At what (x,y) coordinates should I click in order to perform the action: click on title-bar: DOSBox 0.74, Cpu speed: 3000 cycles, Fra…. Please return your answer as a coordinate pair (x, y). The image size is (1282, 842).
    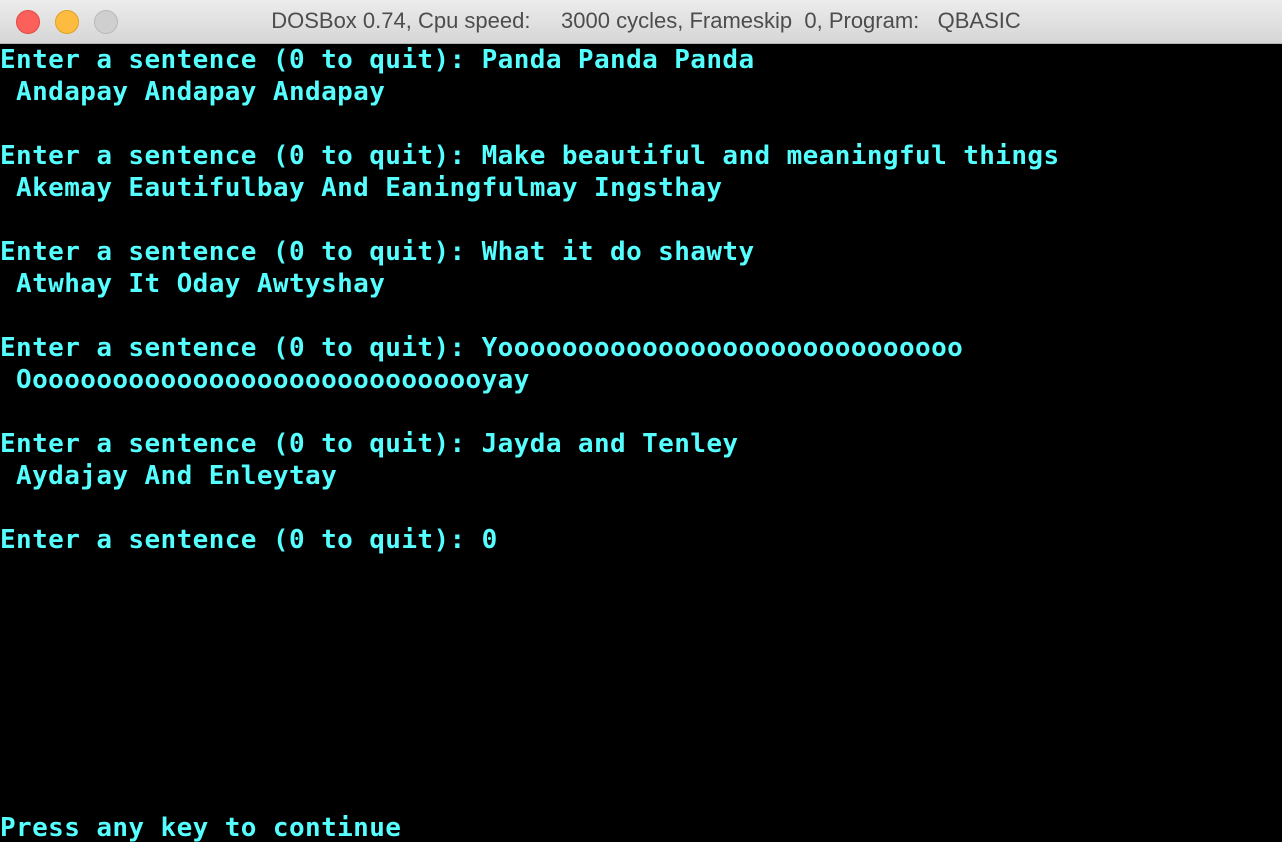
    Looking at the image, I should click on (641, 22).